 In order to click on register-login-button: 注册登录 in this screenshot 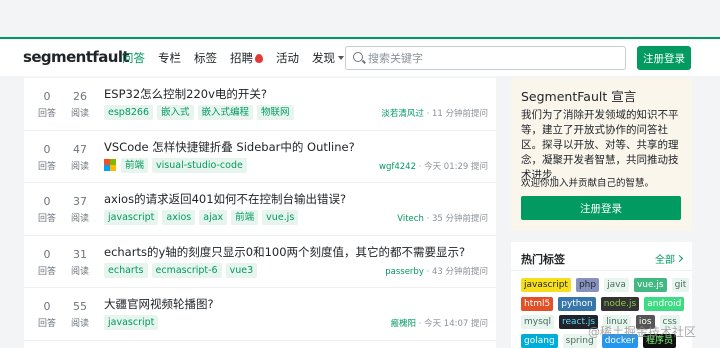, I will do `click(664, 58)`.